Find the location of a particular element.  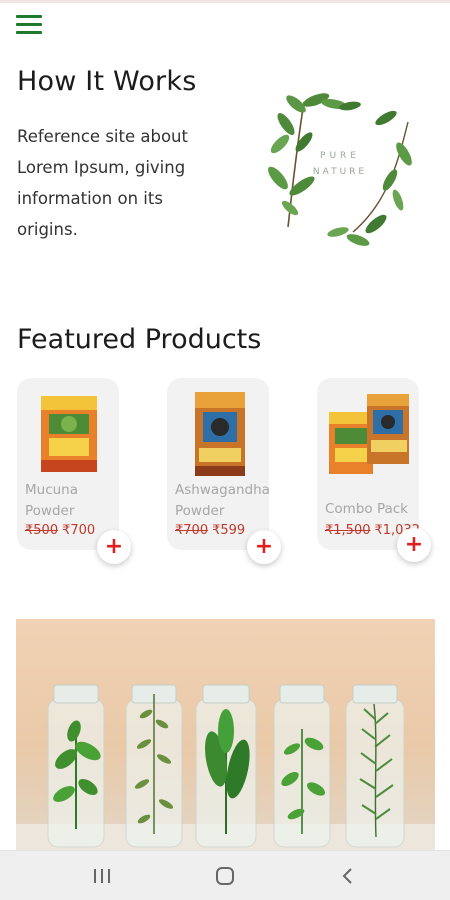

featured-products-title: Featured Products is located at coordinates (139, 339).